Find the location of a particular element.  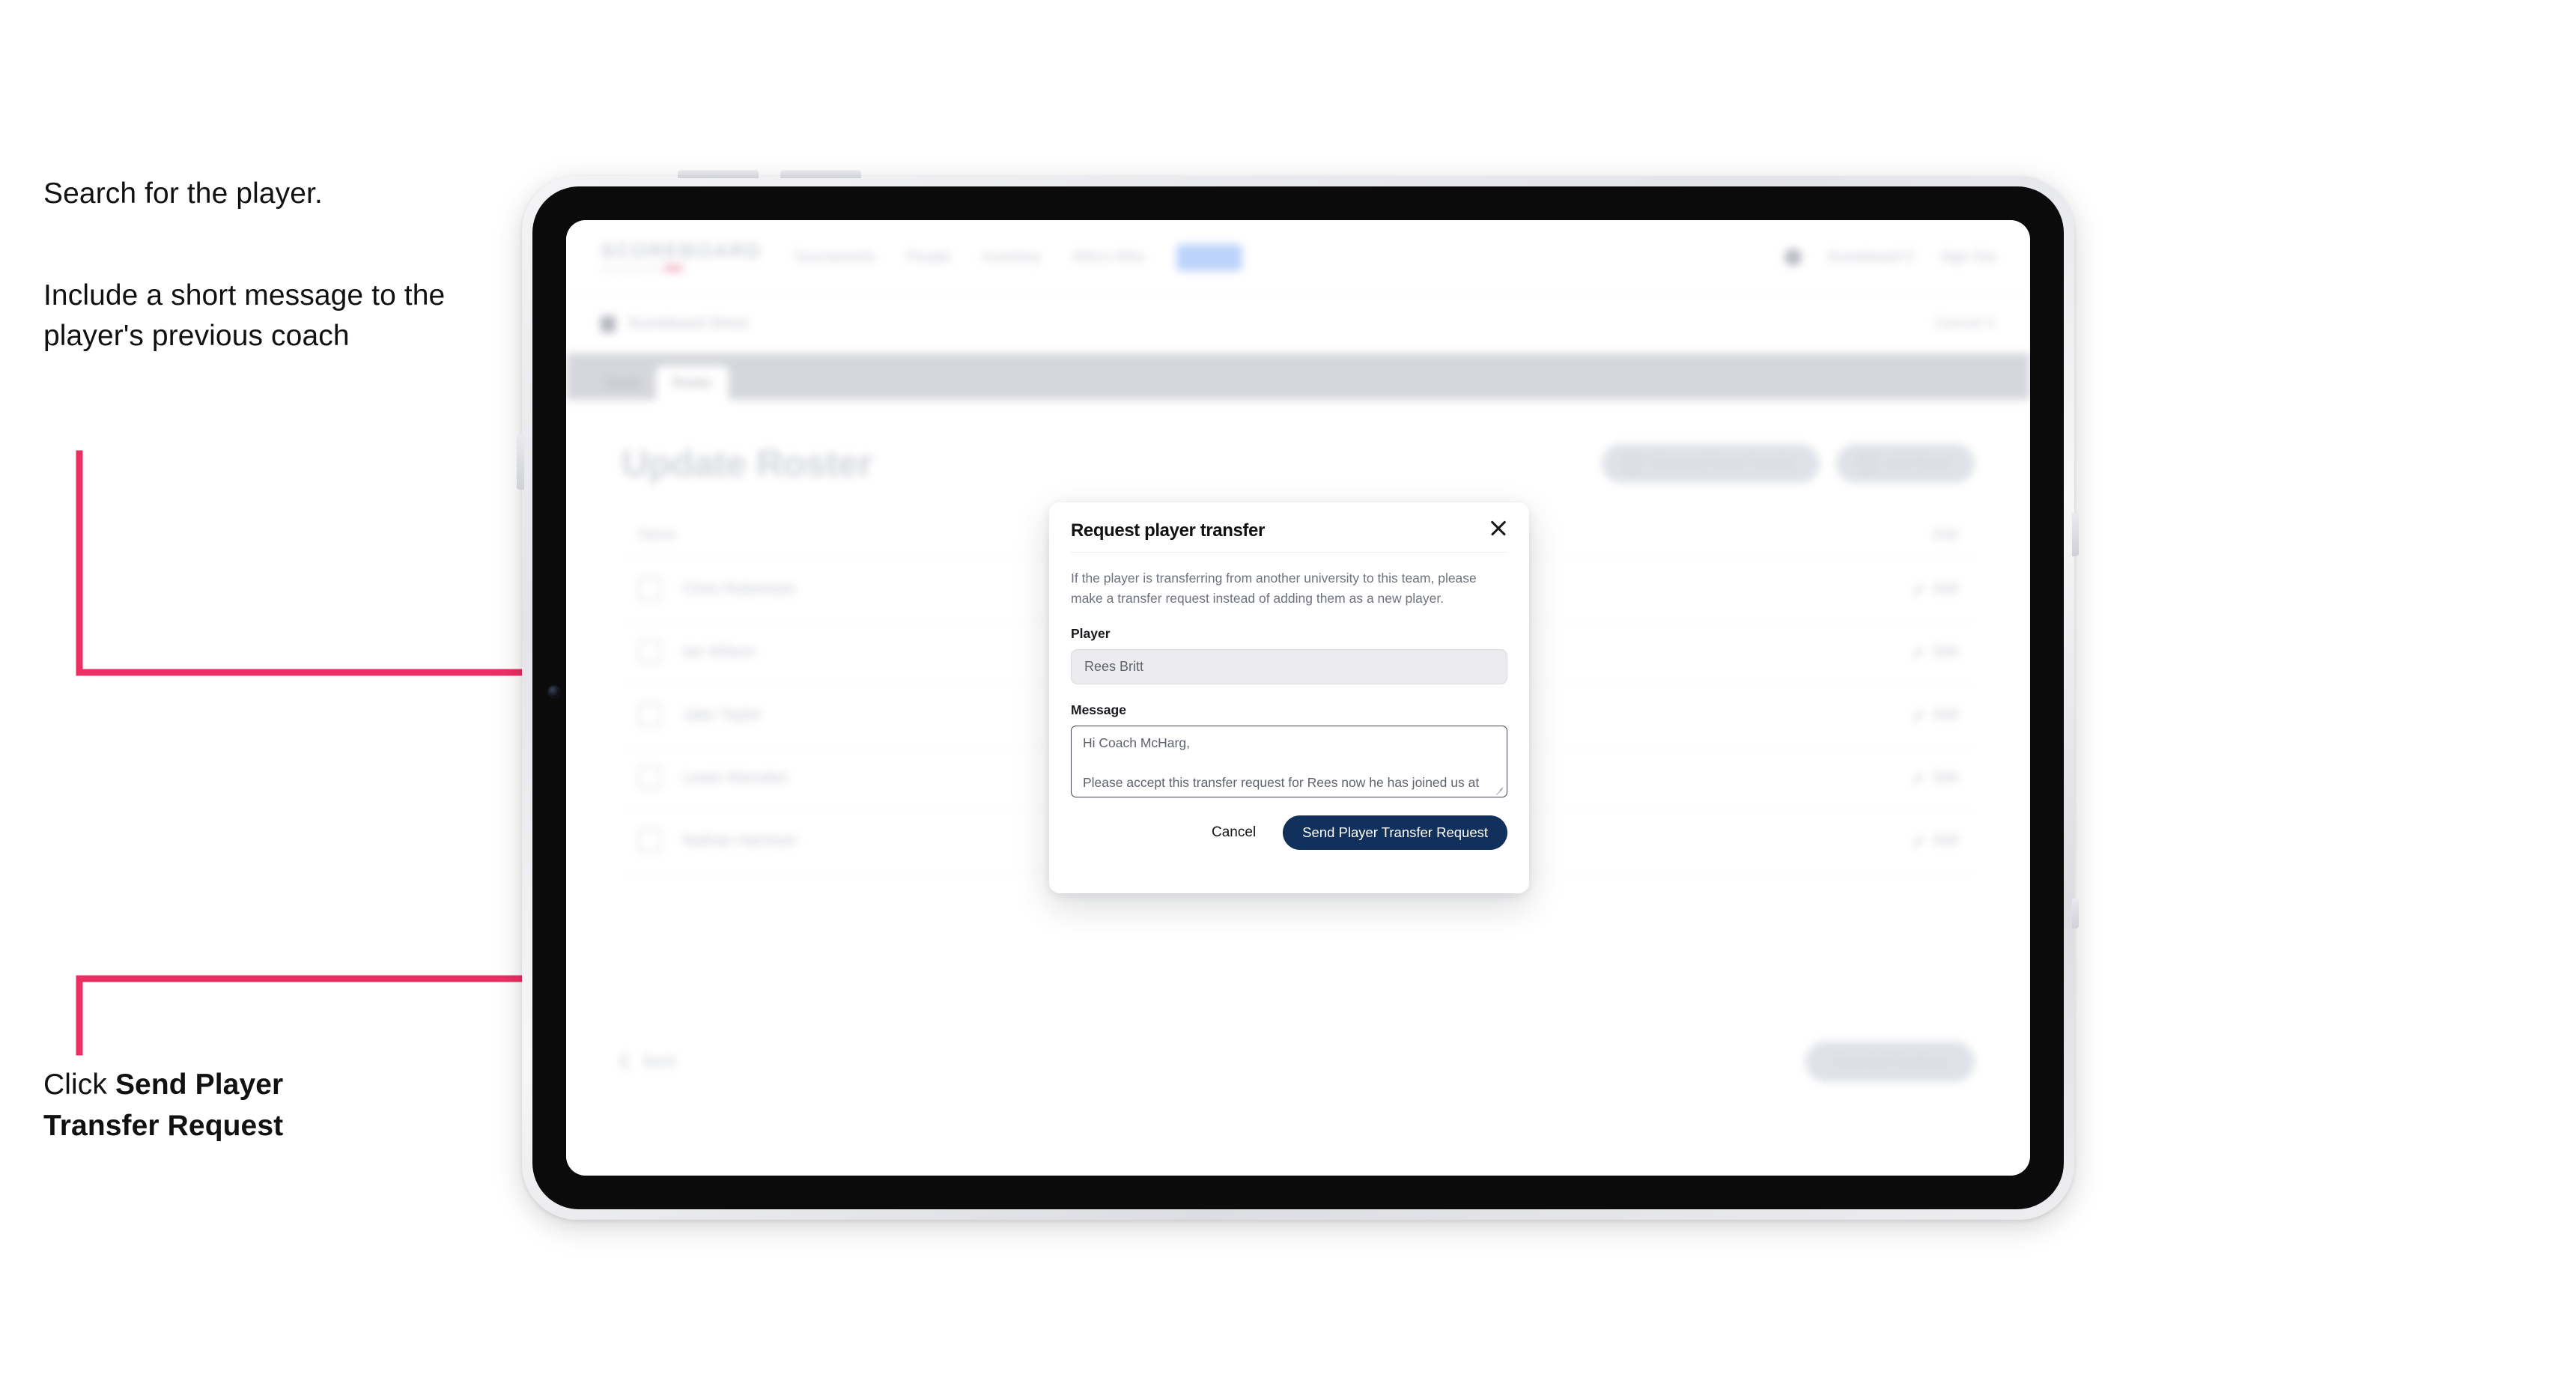

brand-name: SCOREBOARD is located at coordinates (681, 251).